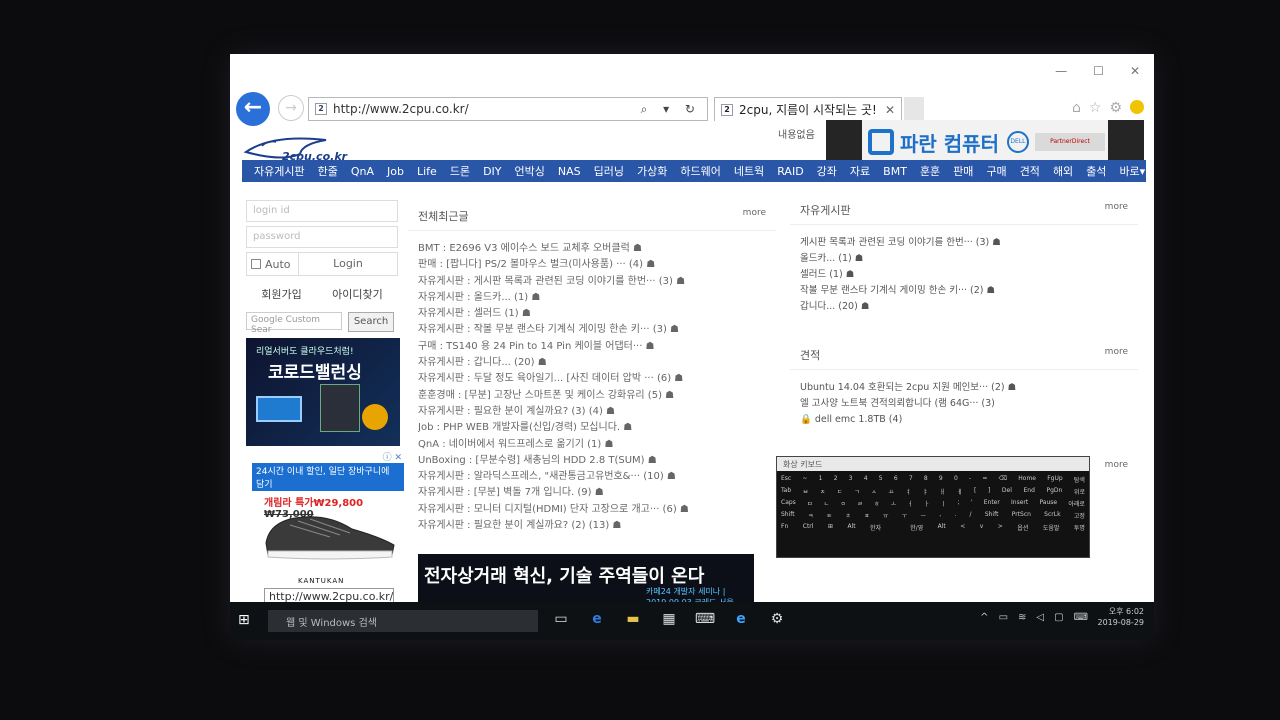 This screenshot has height=720, width=1280. I want to click on osk-key: ㄱ, so click(857, 493).